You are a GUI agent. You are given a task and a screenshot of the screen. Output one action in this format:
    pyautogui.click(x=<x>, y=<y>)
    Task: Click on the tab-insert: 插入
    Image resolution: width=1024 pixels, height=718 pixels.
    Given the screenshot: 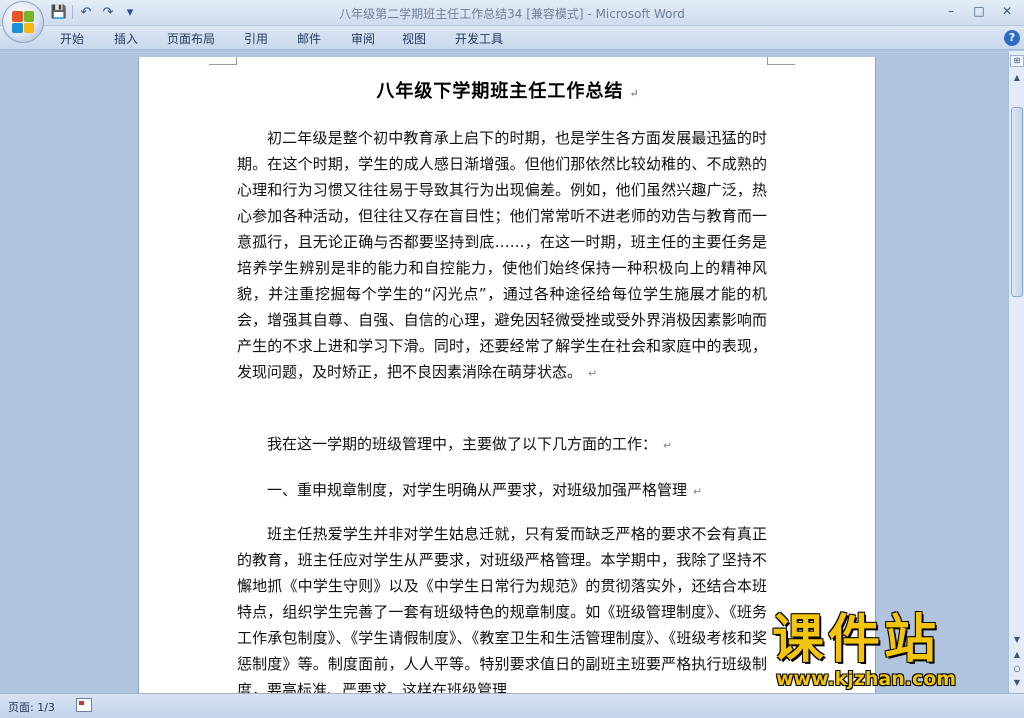 What is the action you would take?
    pyautogui.click(x=126, y=38)
    